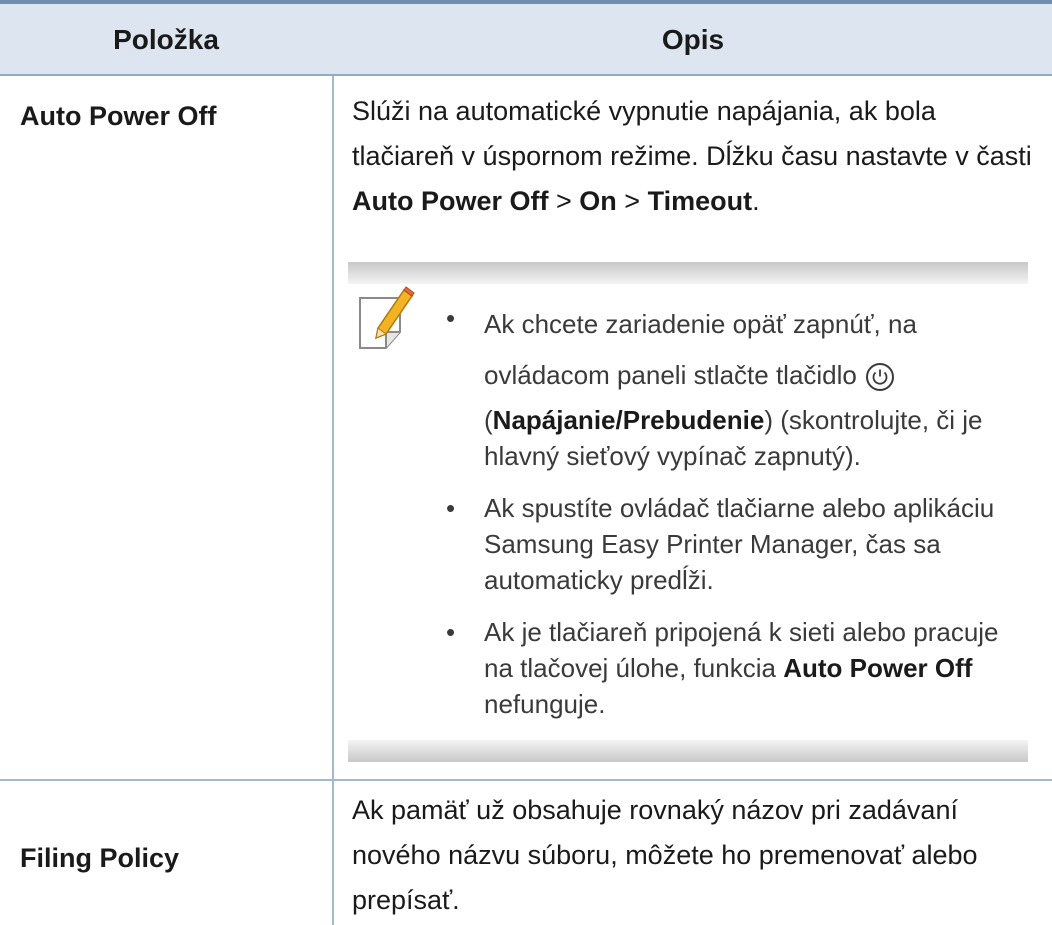  Describe the element at coordinates (693, 39) in the screenshot. I see `header-opis: Opis` at that location.